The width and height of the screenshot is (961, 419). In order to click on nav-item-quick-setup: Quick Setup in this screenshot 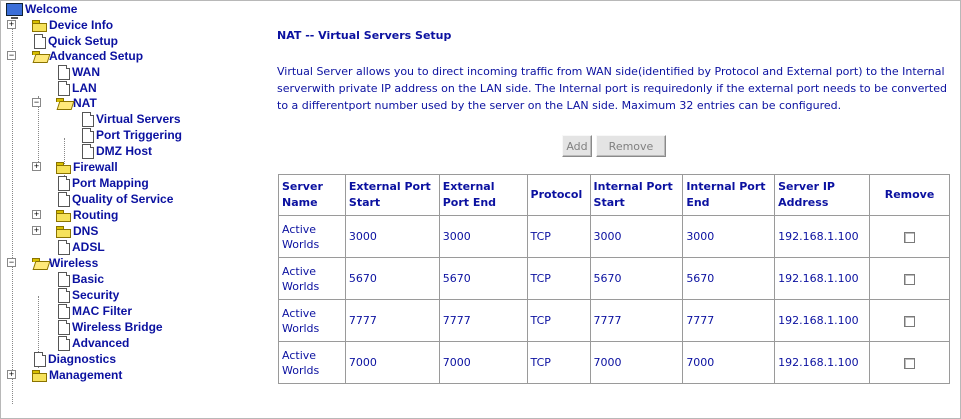, I will do `click(75, 41)`.